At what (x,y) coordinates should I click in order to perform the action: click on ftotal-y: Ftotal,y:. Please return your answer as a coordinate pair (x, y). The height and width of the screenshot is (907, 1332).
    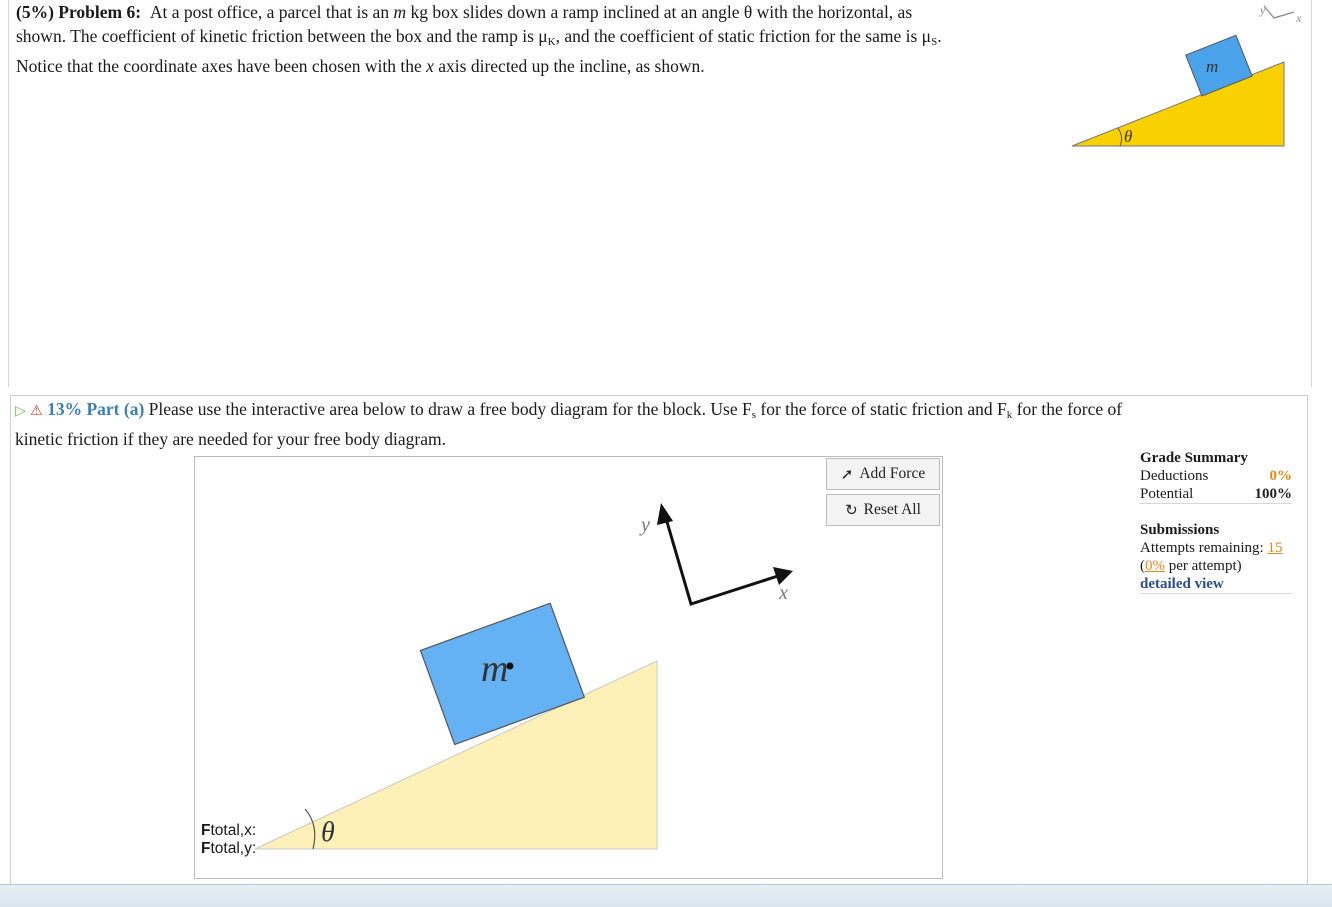
    Looking at the image, I should click on (228, 849).